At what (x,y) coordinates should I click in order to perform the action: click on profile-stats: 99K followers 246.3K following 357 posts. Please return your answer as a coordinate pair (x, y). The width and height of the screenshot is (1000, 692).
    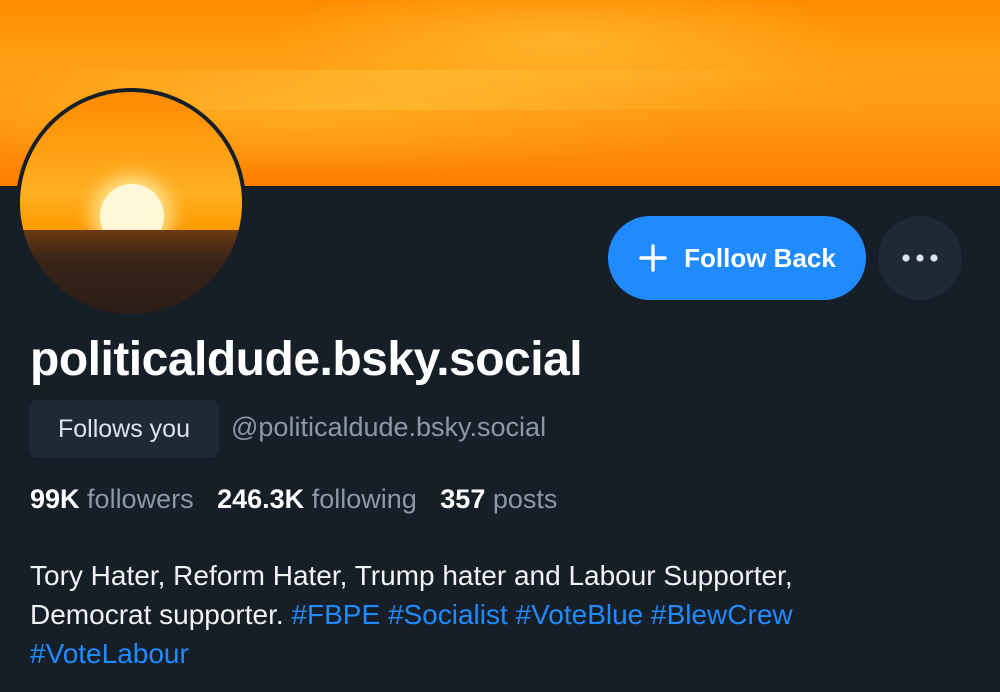
    Looking at the image, I should click on (301, 499).